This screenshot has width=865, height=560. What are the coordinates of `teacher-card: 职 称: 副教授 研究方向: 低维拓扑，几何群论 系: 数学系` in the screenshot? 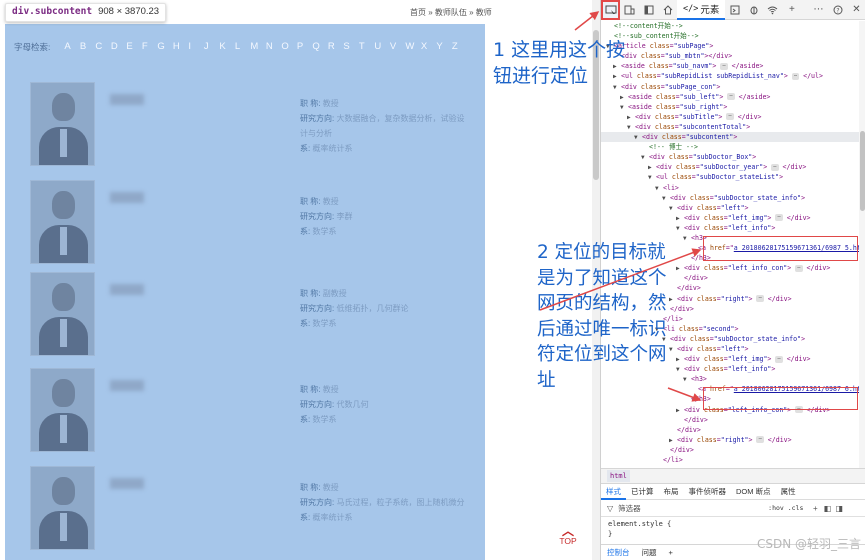 It's located at (250, 315).